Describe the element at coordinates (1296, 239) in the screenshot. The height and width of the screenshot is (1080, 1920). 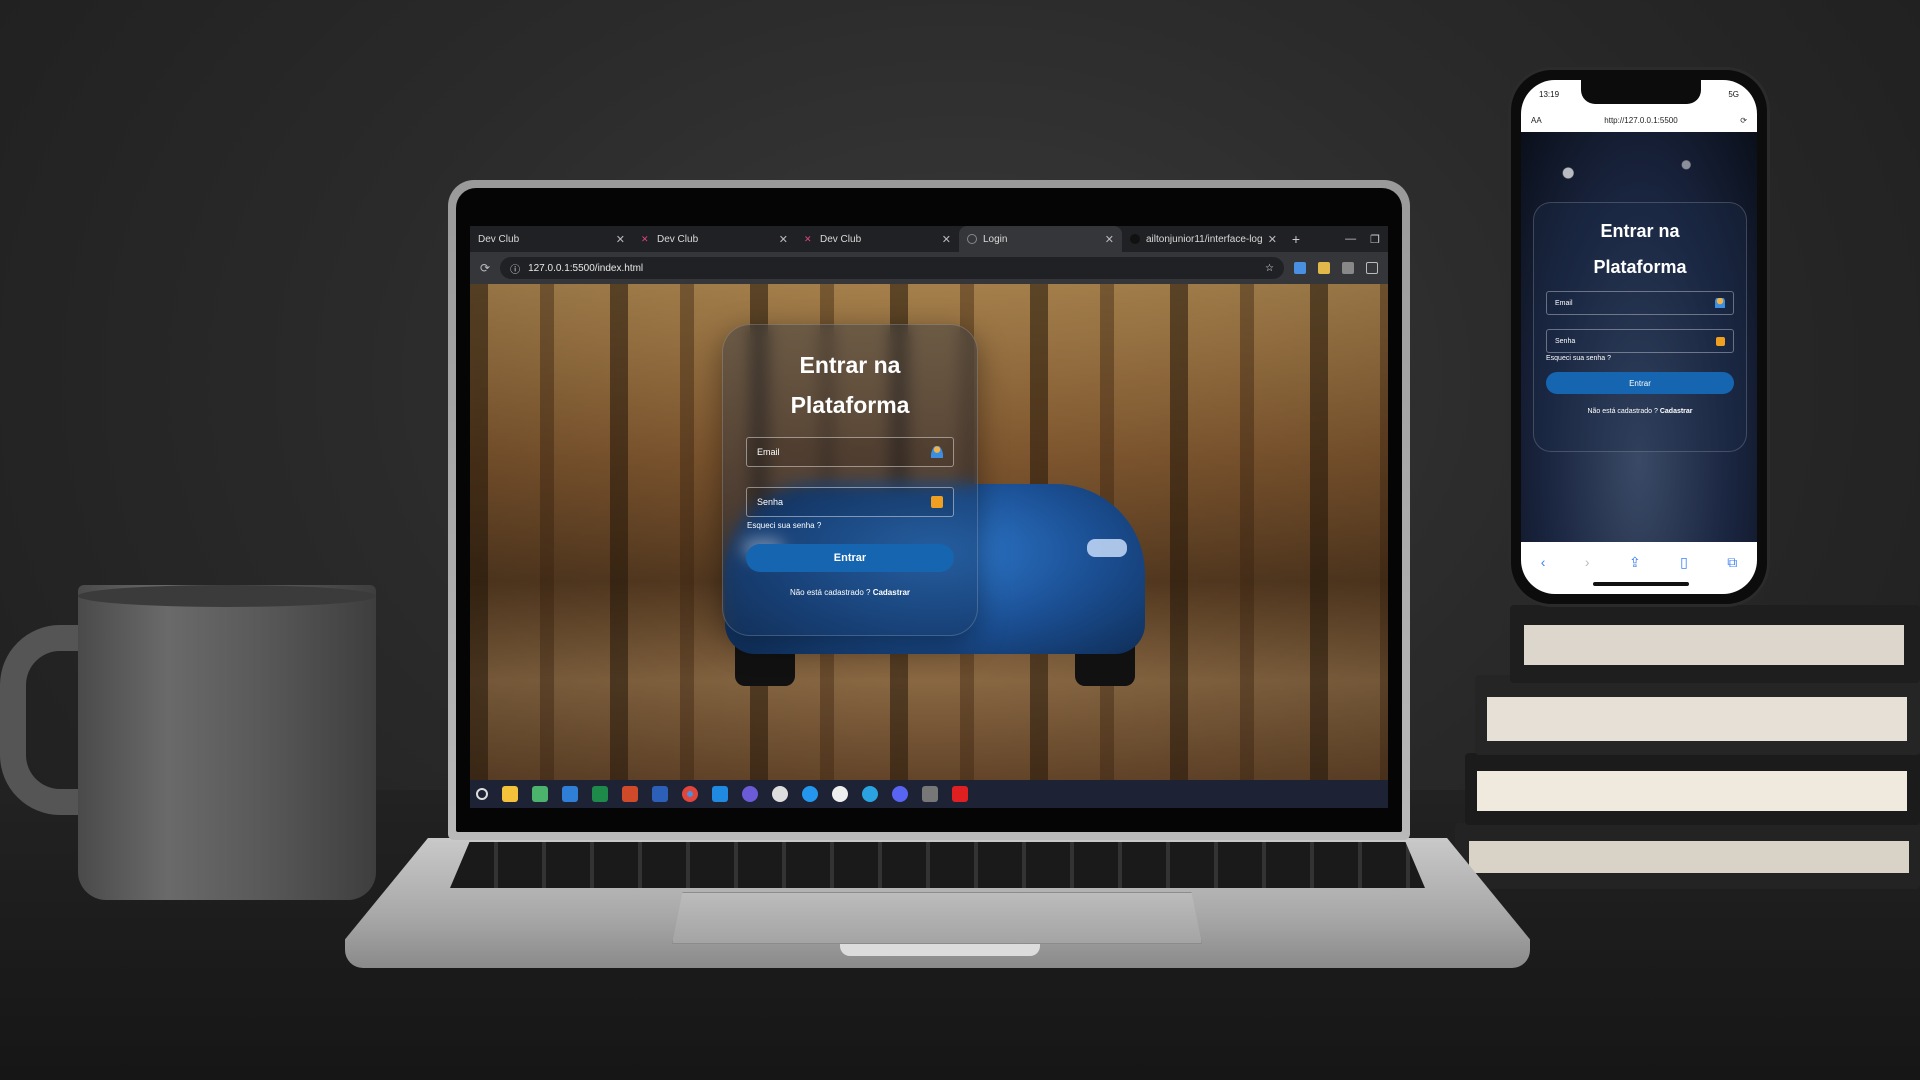
I see `new-tab-button: +` at that location.